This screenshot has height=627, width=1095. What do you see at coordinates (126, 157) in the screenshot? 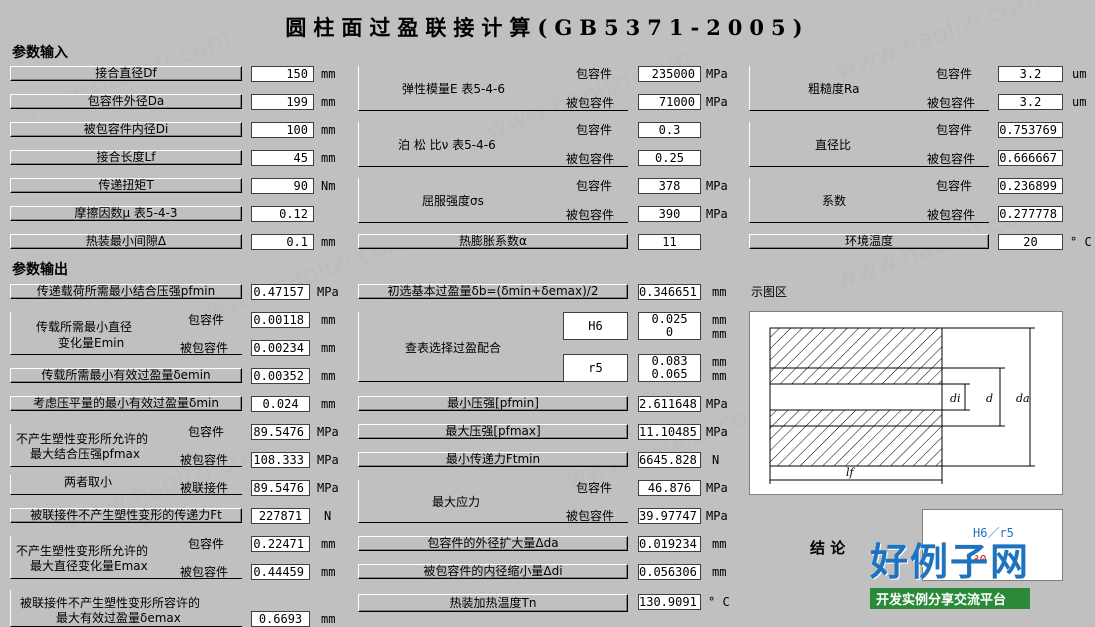
I see `lf-label: 接合长度Lf` at bounding box center [126, 157].